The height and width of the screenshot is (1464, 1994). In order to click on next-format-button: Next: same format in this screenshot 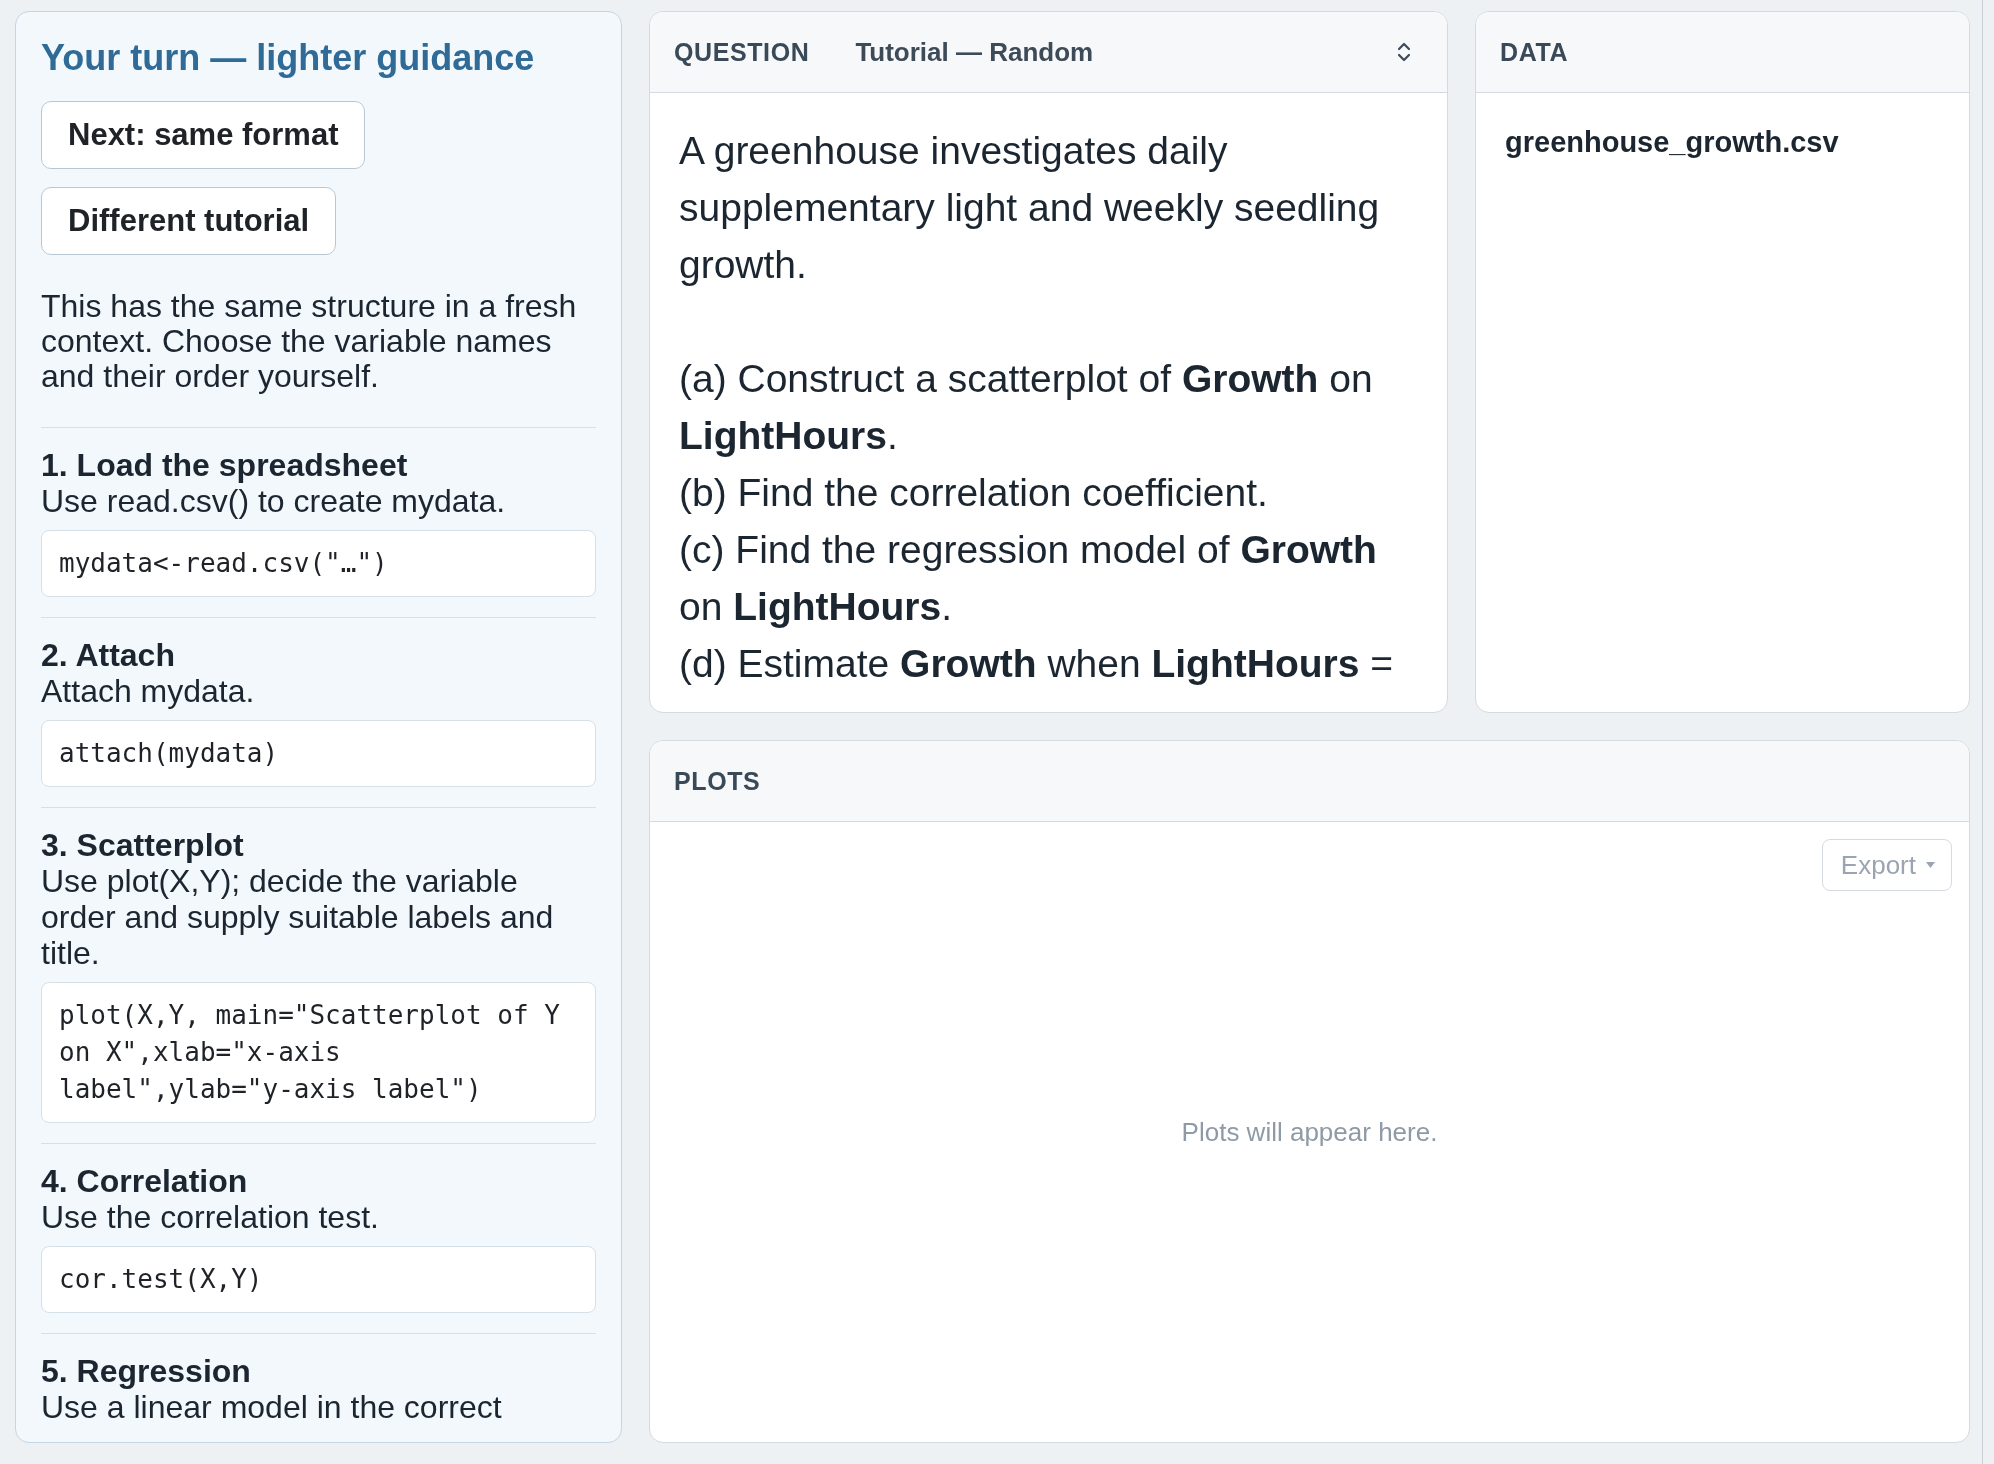, I will do `click(203, 135)`.